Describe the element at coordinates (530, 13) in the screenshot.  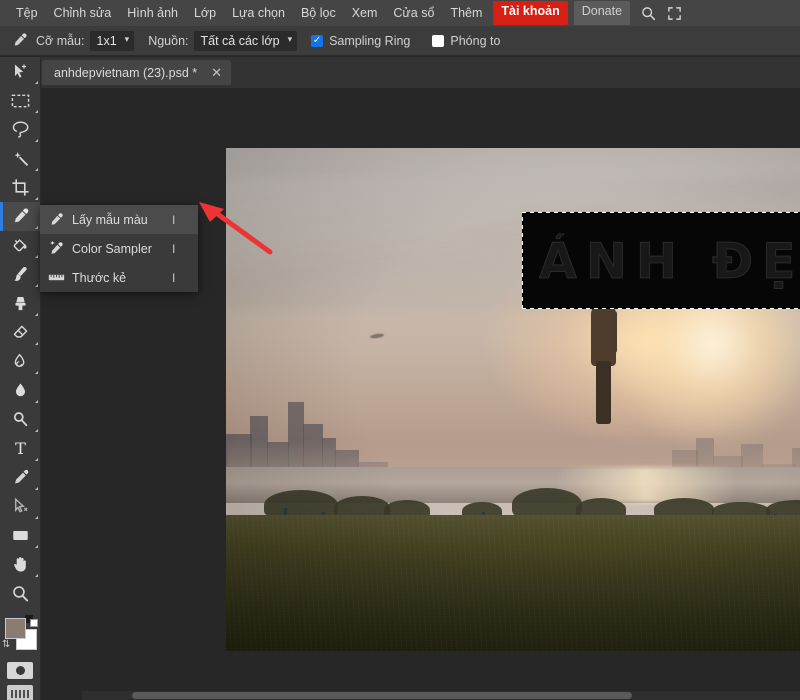
I see `menu-account: Tài khoản` at that location.